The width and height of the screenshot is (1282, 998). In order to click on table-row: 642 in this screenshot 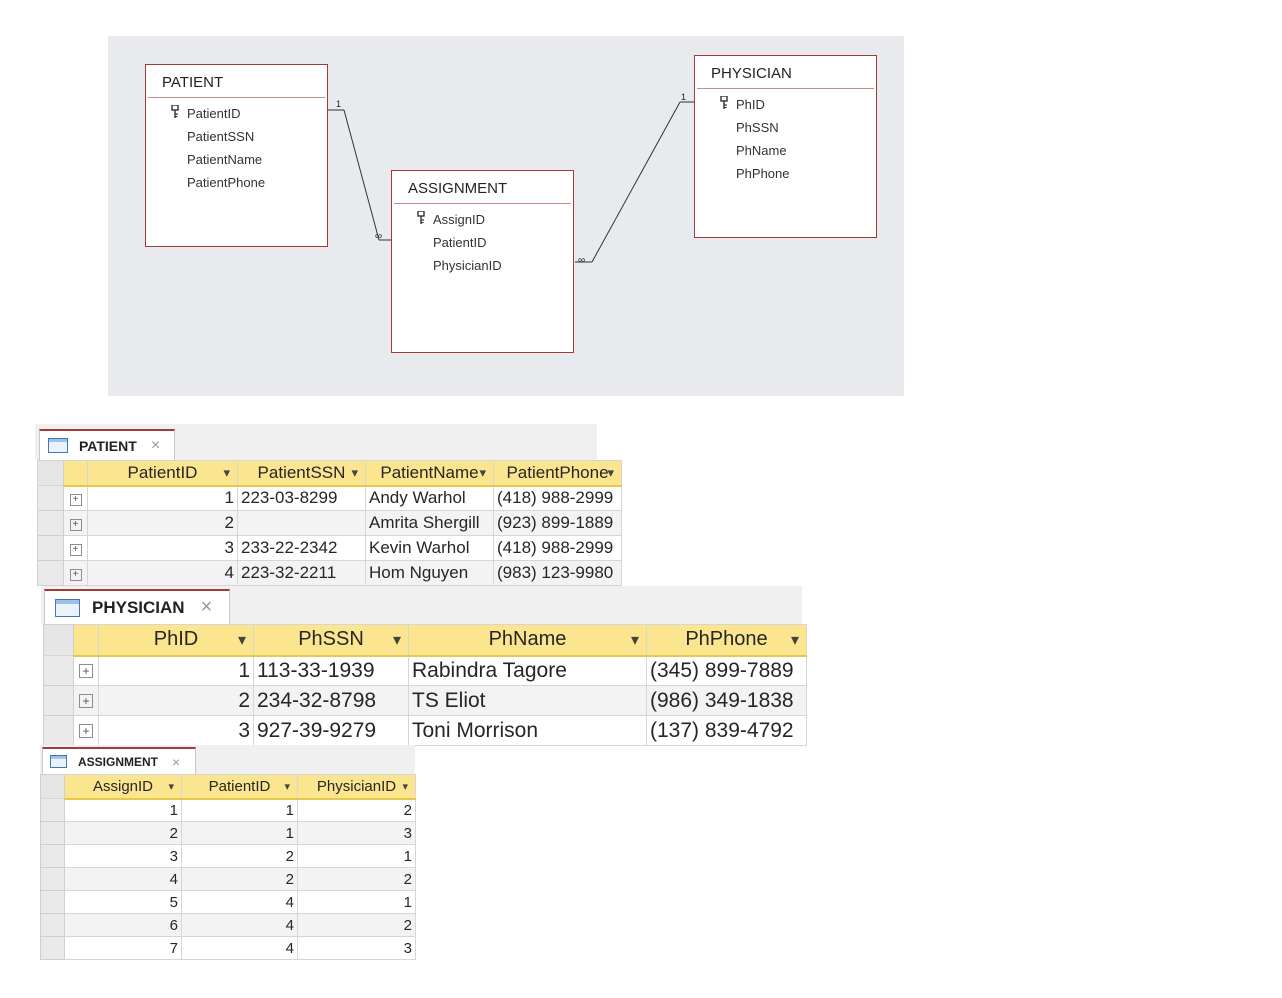, I will do `click(228, 925)`.